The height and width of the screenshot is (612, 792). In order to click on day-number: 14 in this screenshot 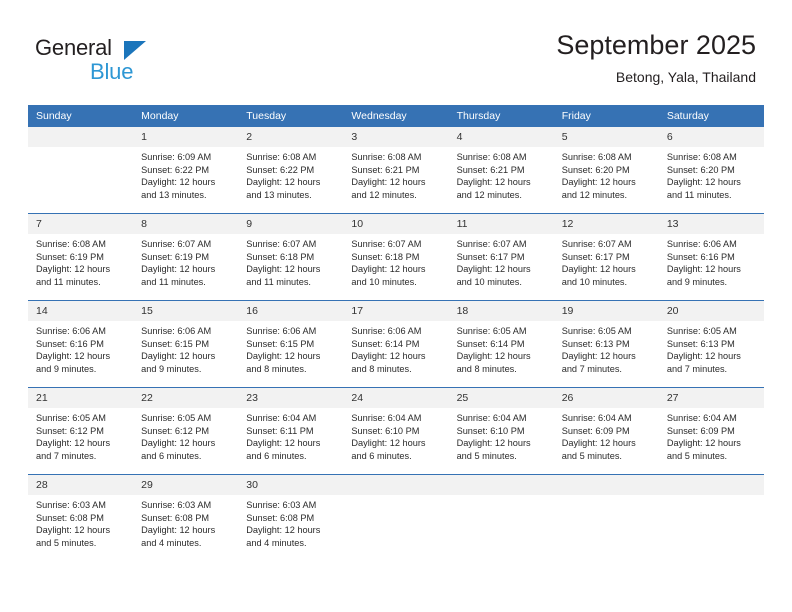, I will do `click(81, 311)`.